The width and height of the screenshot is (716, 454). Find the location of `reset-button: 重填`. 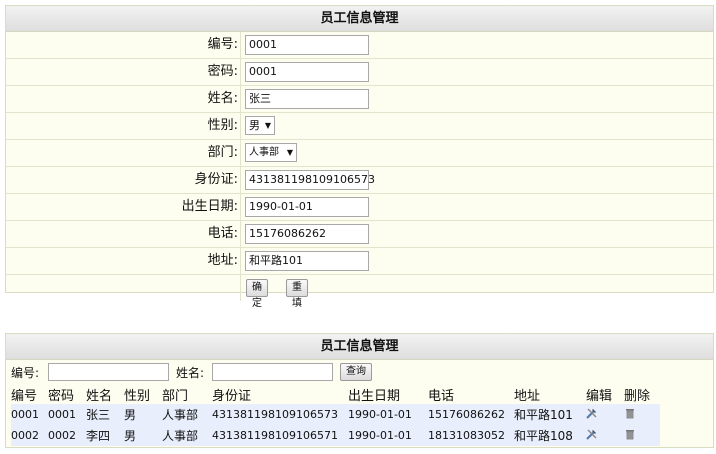

reset-button: 重填 is located at coordinates (297, 294).